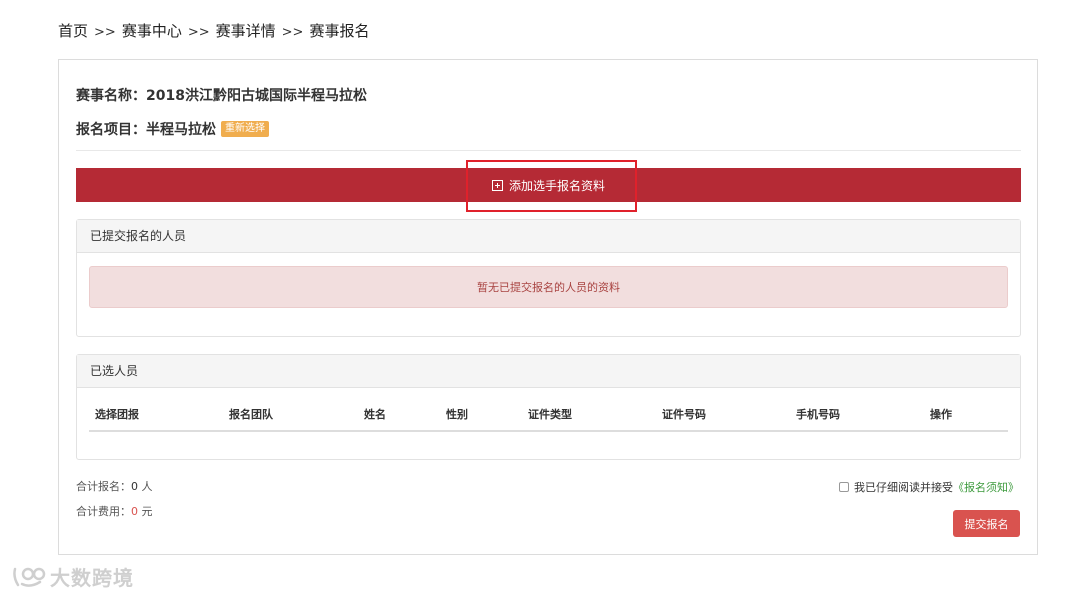  I want to click on breadcrumb-event-detail-link: 赛事详情, so click(246, 31).